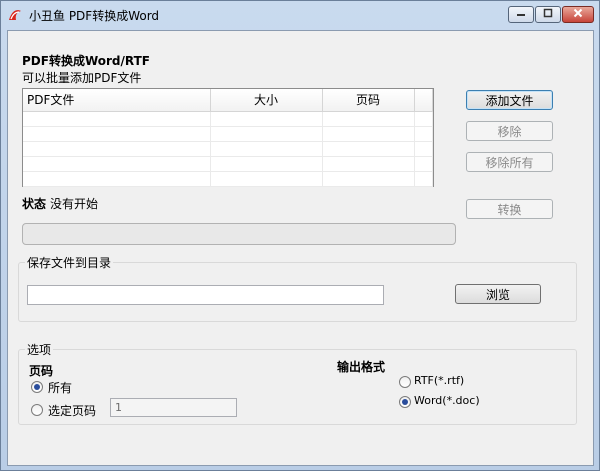 The height and width of the screenshot is (471, 600). I want to click on save-directory-group: 保存文件到目录 浏览, so click(297, 288).